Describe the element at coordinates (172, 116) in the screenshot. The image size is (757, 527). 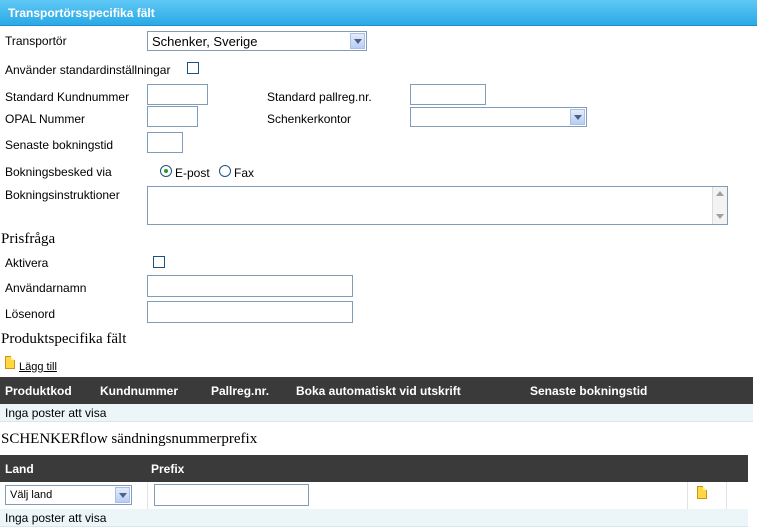
I see `opal-input` at that location.